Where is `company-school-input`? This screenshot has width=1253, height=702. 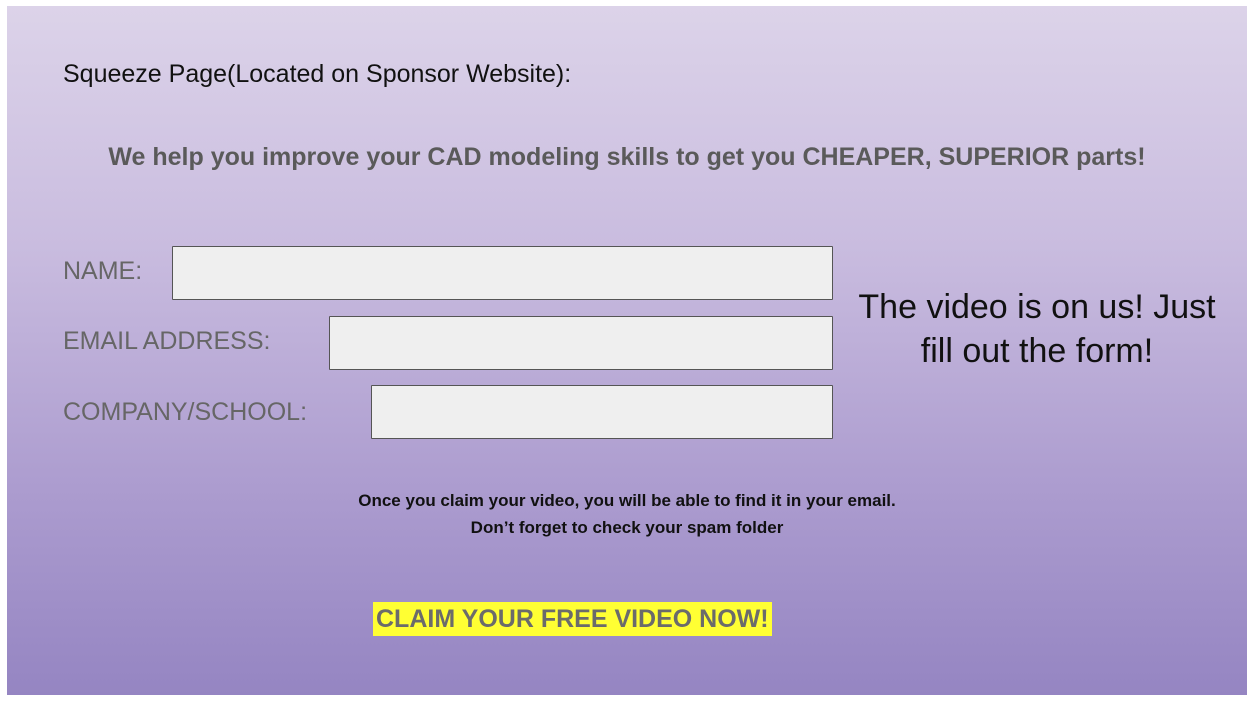 company-school-input is located at coordinates (602, 412).